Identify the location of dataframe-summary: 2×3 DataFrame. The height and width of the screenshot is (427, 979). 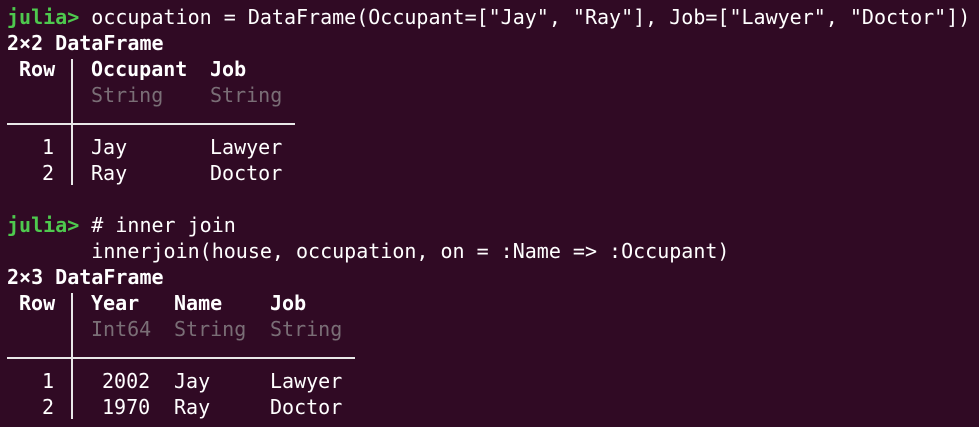
(85, 277).